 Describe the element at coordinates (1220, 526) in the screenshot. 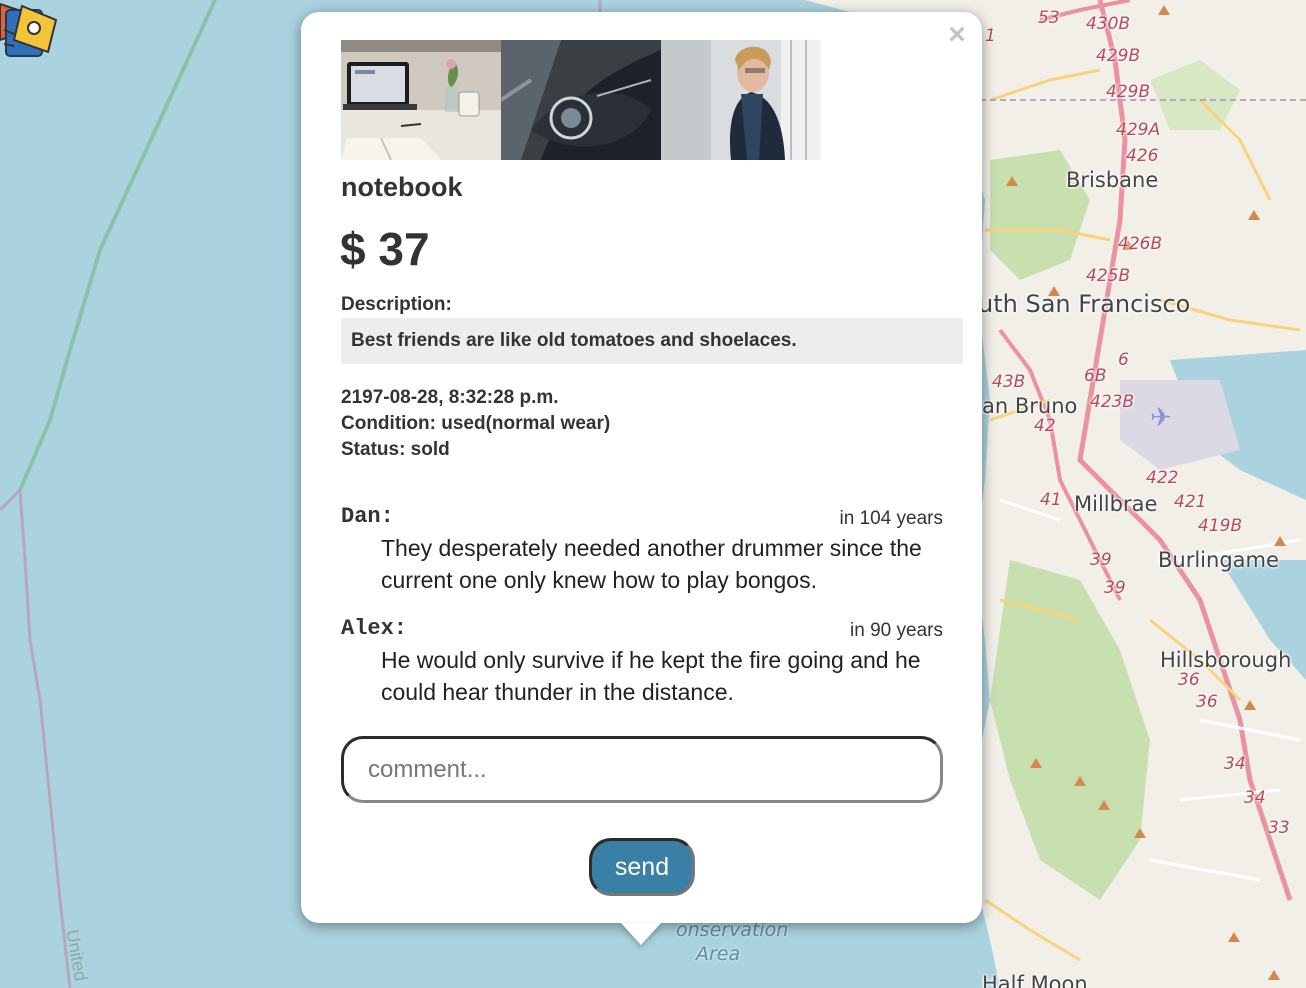

I see `map-road-number: 419B` at that location.